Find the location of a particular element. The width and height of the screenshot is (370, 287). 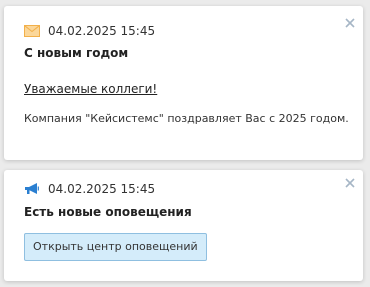

notification-title: Есть новые оповещения is located at coordinates (108, 212).